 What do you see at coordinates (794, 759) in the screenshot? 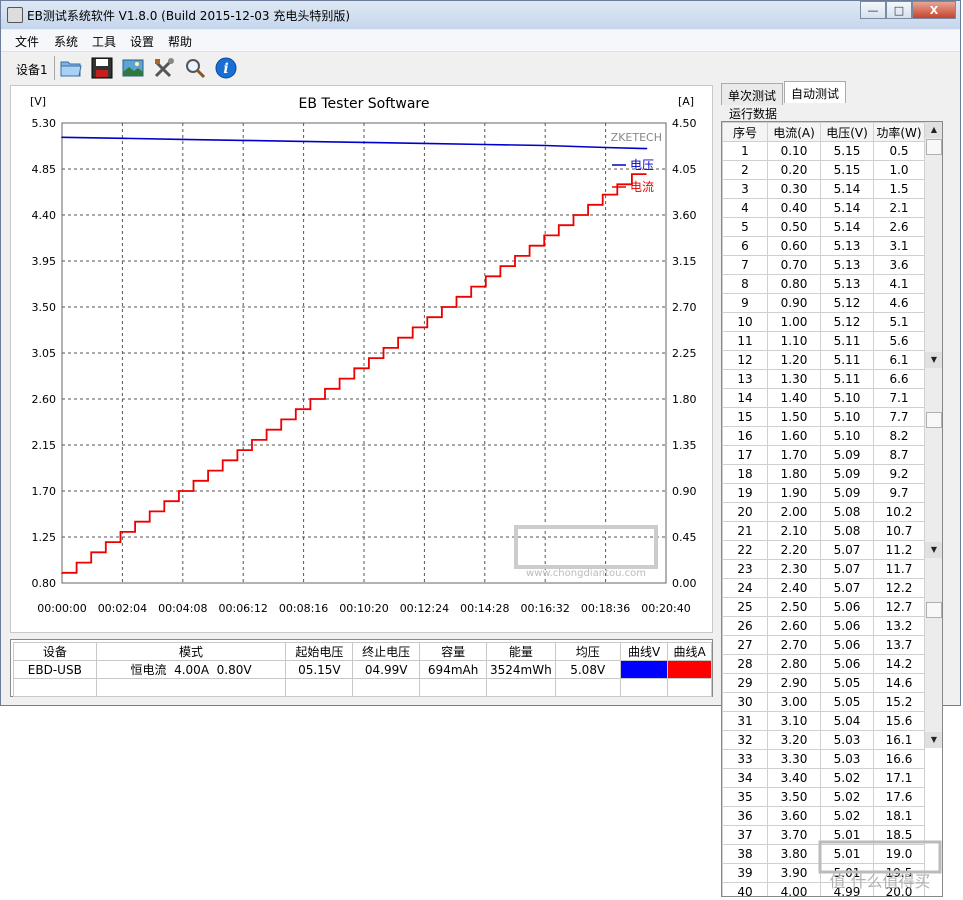
I see `table-cell: 3.30` at bounding box center [794, 759].